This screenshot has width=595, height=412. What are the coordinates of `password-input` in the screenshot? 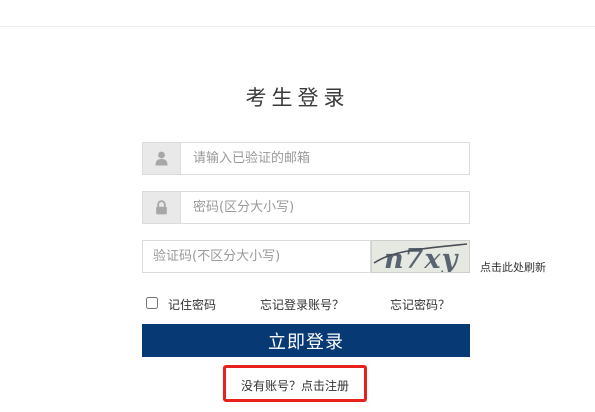 It's located at (330, 207).